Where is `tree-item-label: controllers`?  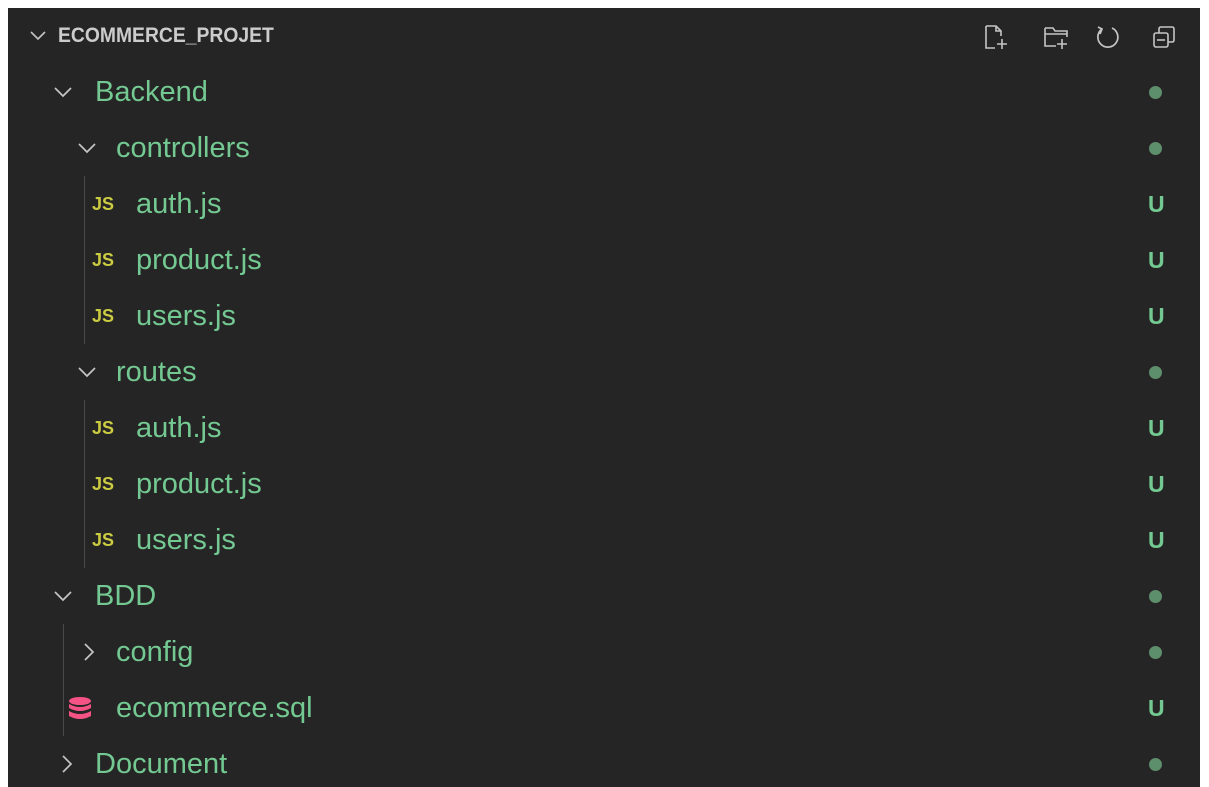 tree-item-label: controllers is located at coordinates (183, 148).